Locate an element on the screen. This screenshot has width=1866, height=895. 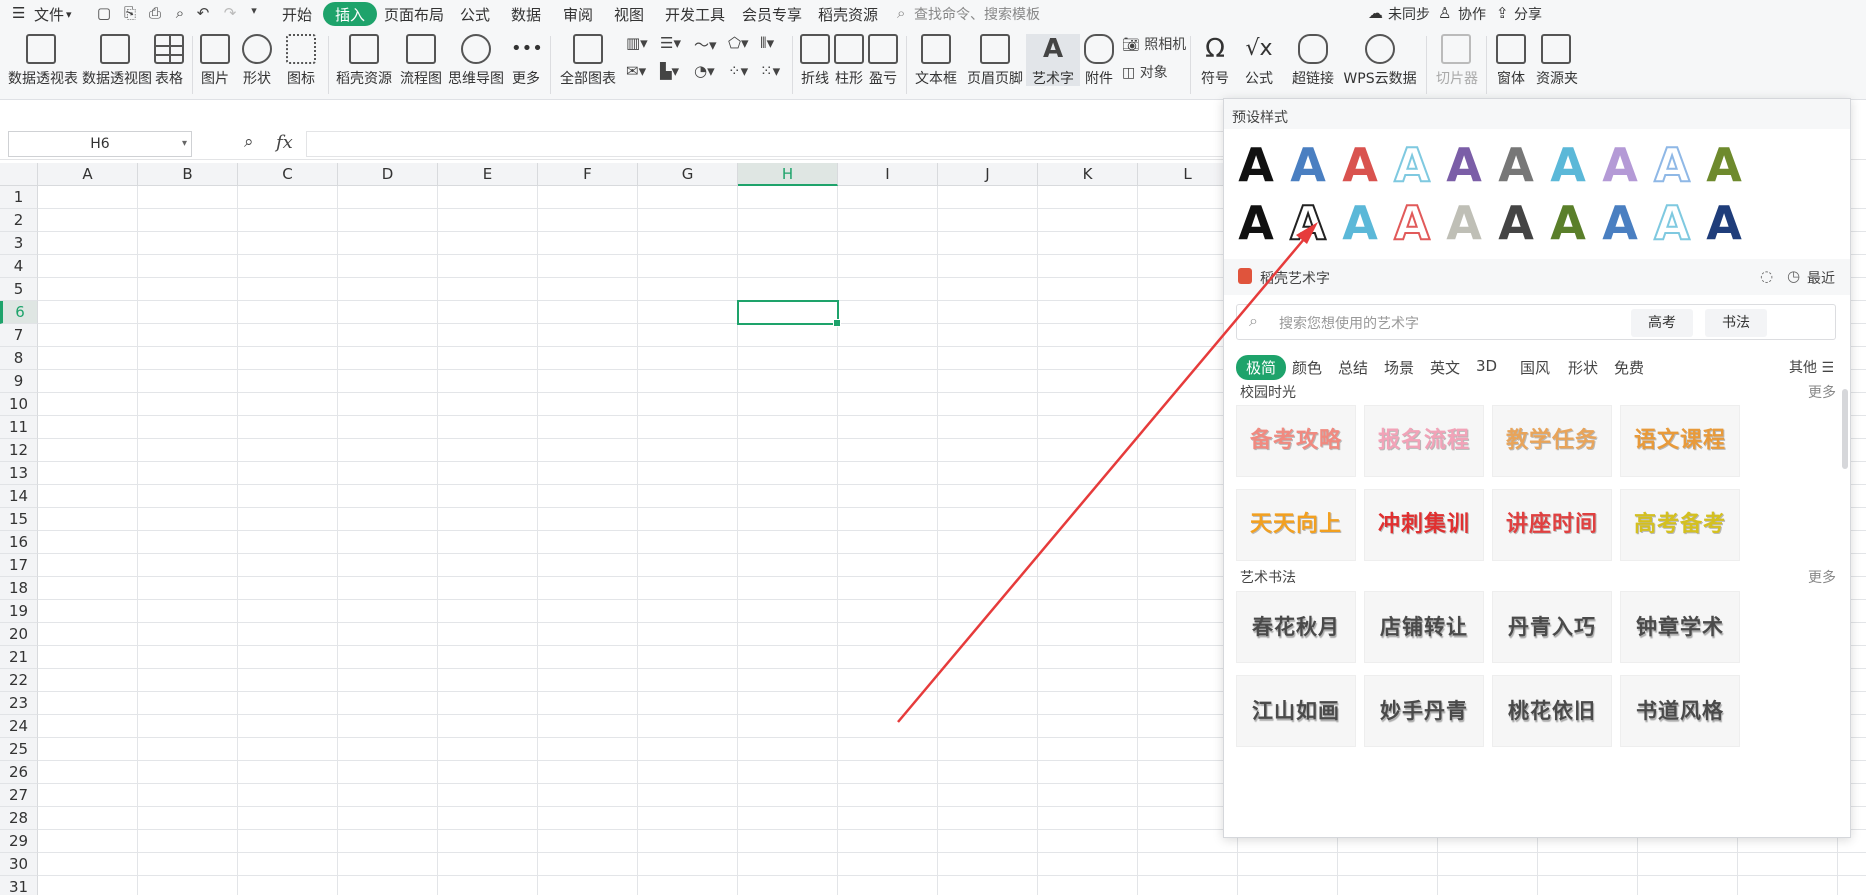
row-header: 18 is located at coordinates (19, 588).